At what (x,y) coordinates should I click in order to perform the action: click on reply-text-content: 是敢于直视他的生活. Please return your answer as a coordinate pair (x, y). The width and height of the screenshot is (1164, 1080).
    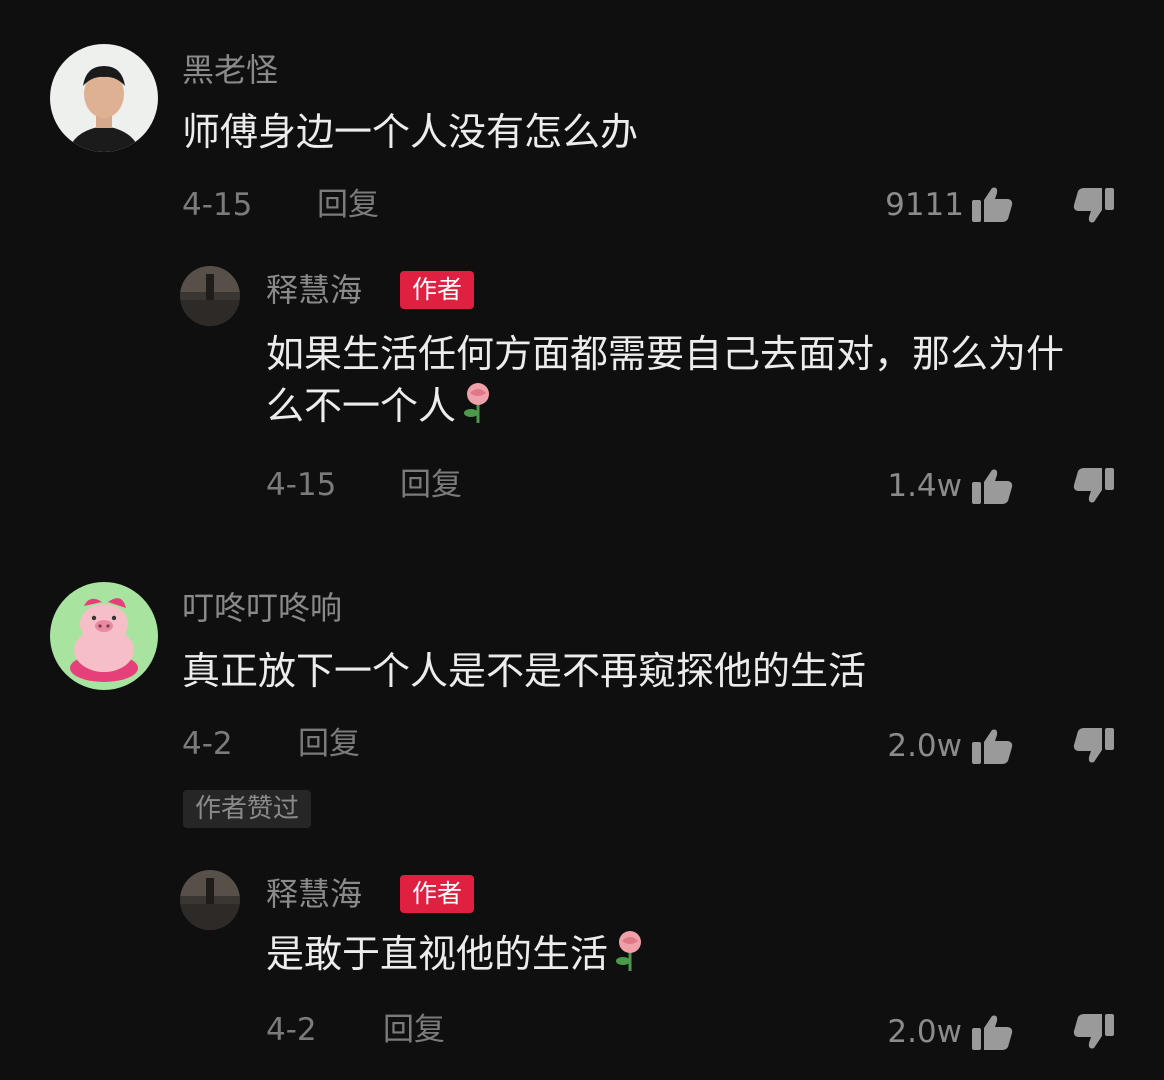
    Looking at the image, I should click on (437, 954).